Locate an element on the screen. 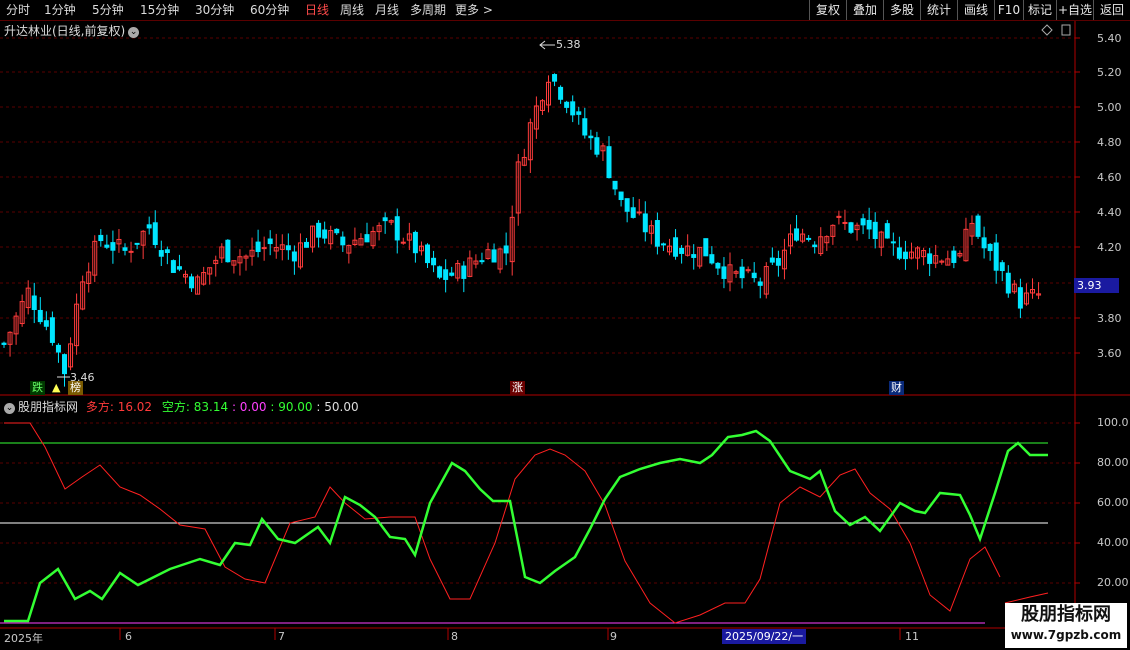 Image resolution: width=1130 pixels, height=650 pixels. marker-die: 跌 is located at coordinates (37, 388).